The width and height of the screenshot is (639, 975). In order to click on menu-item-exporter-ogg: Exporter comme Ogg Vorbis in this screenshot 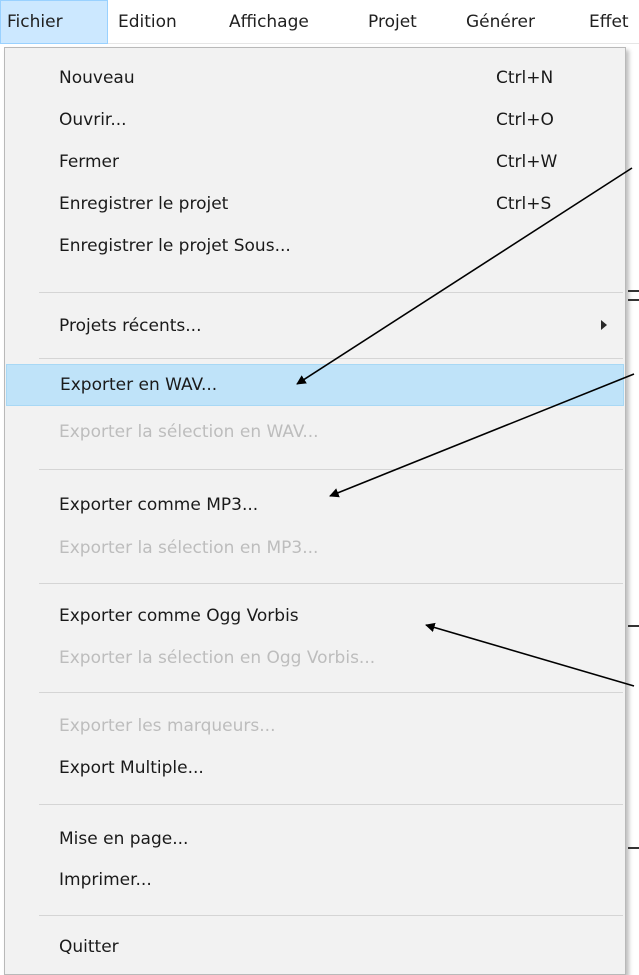, I will do `click(315, 616)`.